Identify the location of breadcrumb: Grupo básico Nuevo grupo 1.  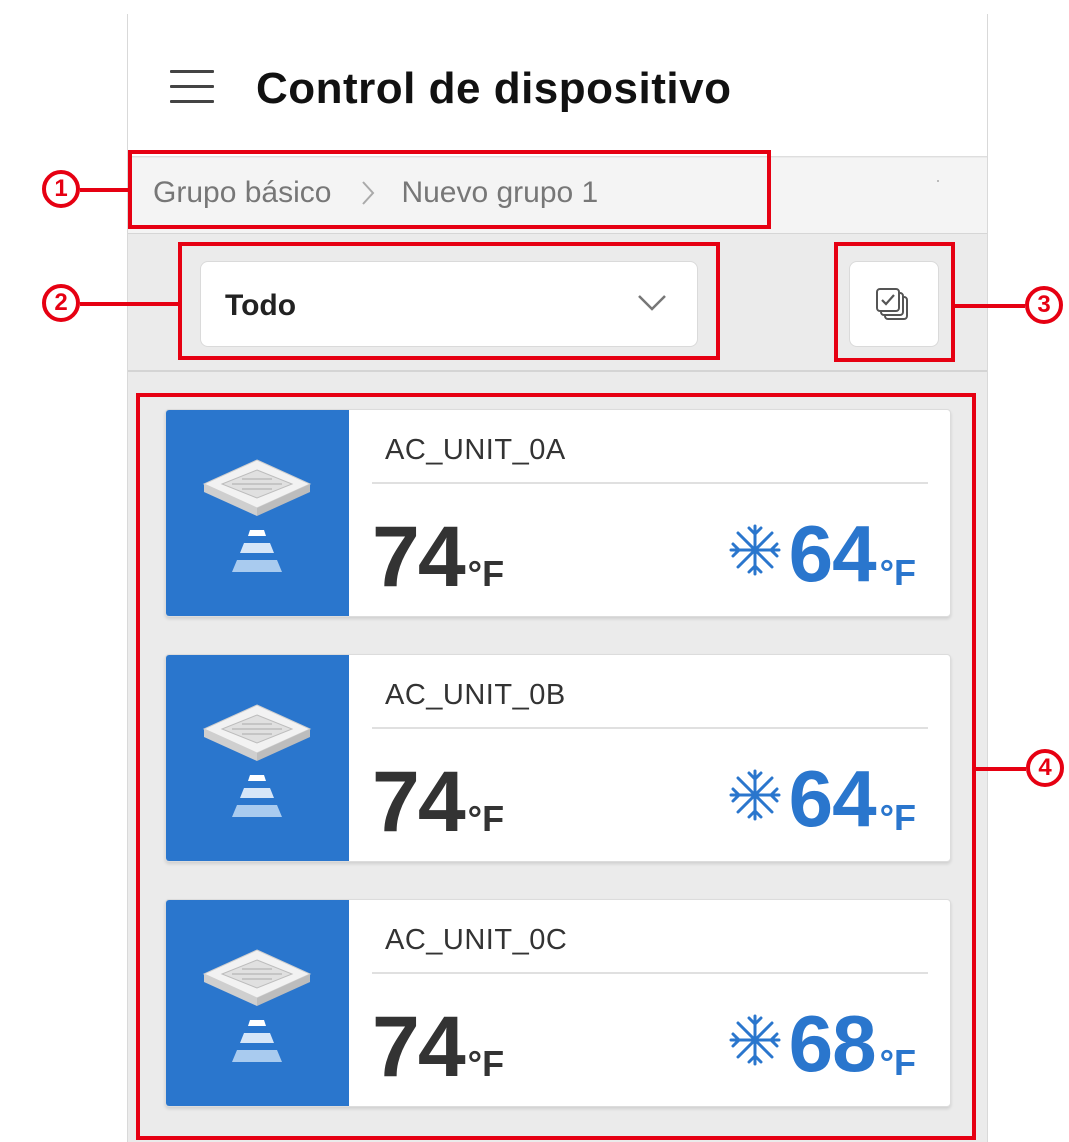
(375, 193).